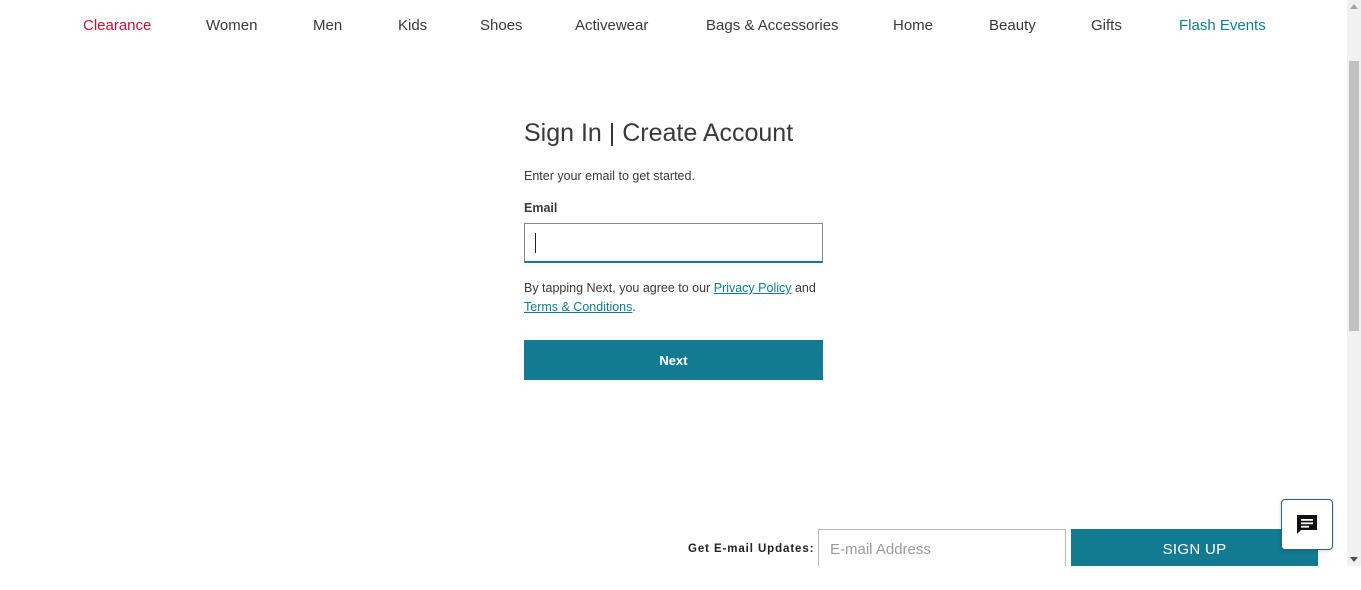  Describe the element at coordinates (611, 26) in the screenshot. I see `nav-item-activewear: Activewear` at that location.